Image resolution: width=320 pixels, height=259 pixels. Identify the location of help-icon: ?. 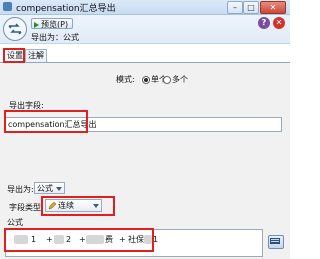
(264, 23).